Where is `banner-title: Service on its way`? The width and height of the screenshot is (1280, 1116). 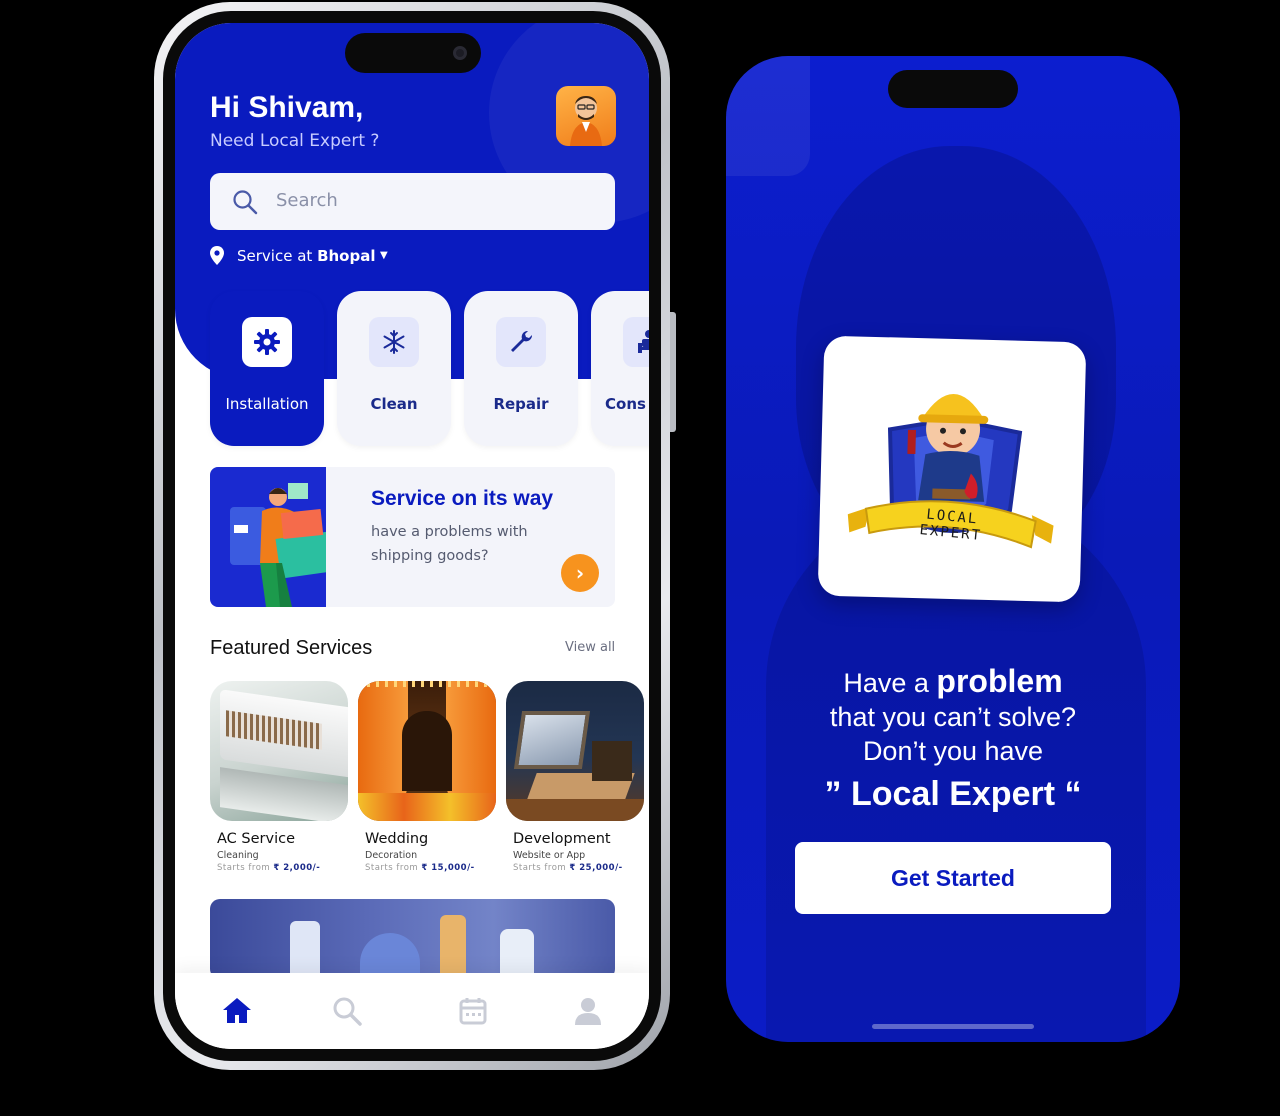 banner-title: Service on its way is located at coordinates (462, 498).